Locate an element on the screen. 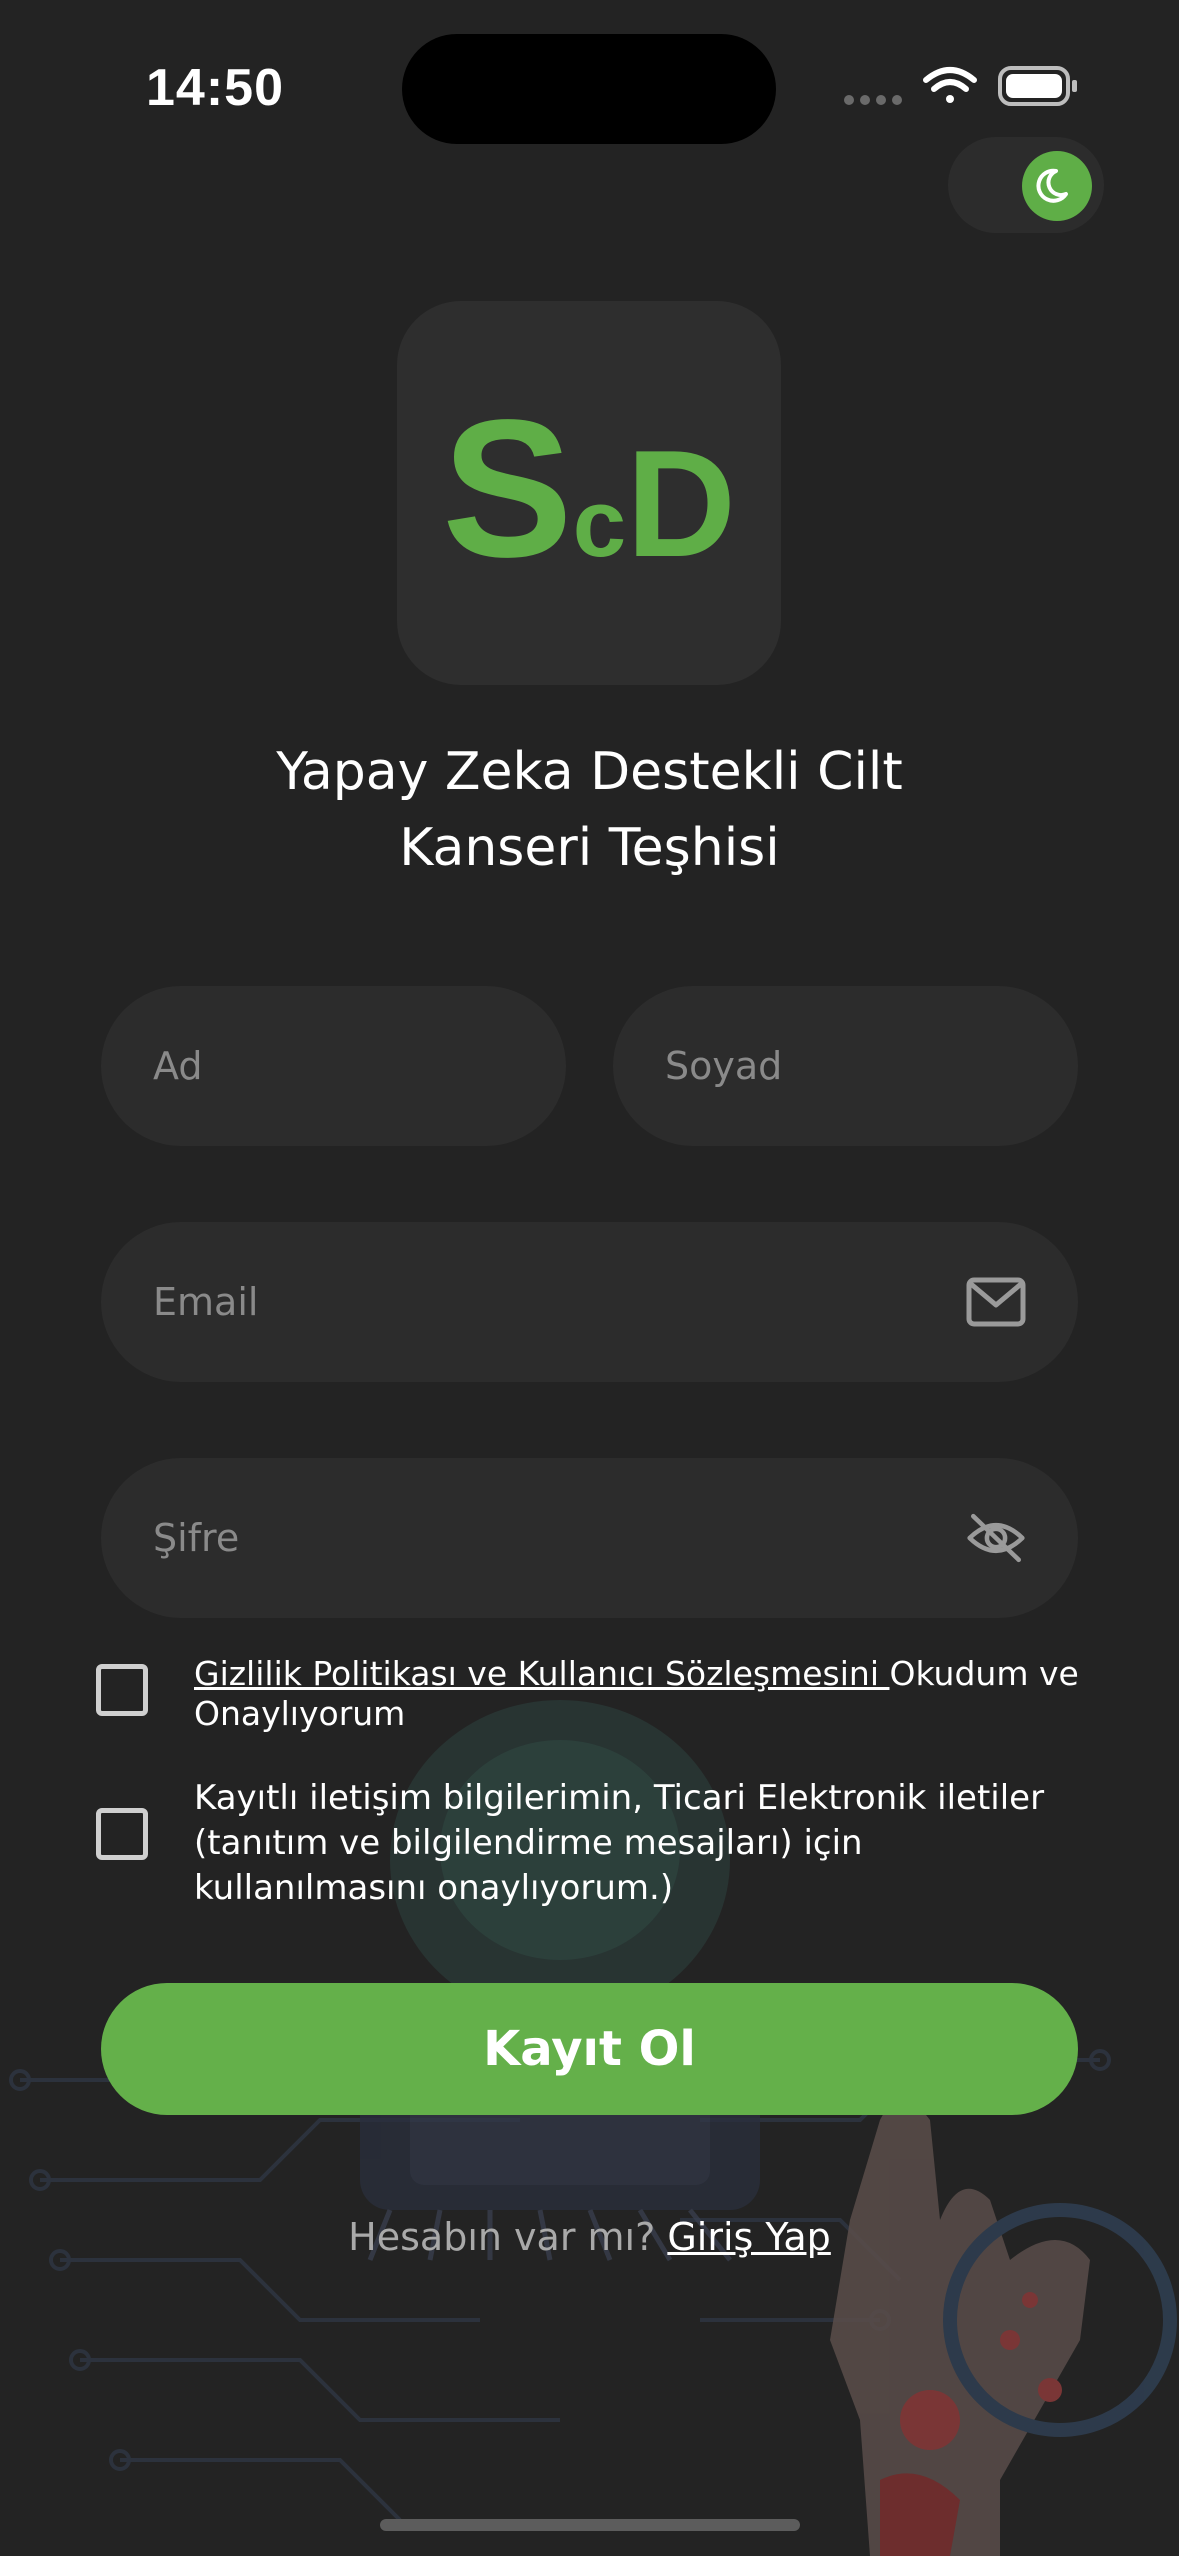  status-time: 14:50 is located at coordinates (215, 88).